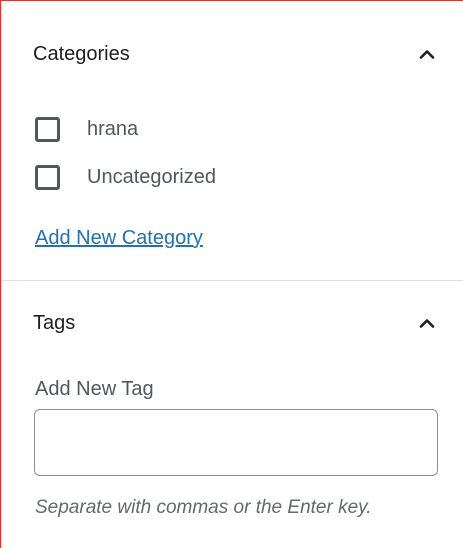  What do you see at coordinates (54, 322) in the screenshot?
I see `tags-title: Tags` at bounding box center [54, 322].